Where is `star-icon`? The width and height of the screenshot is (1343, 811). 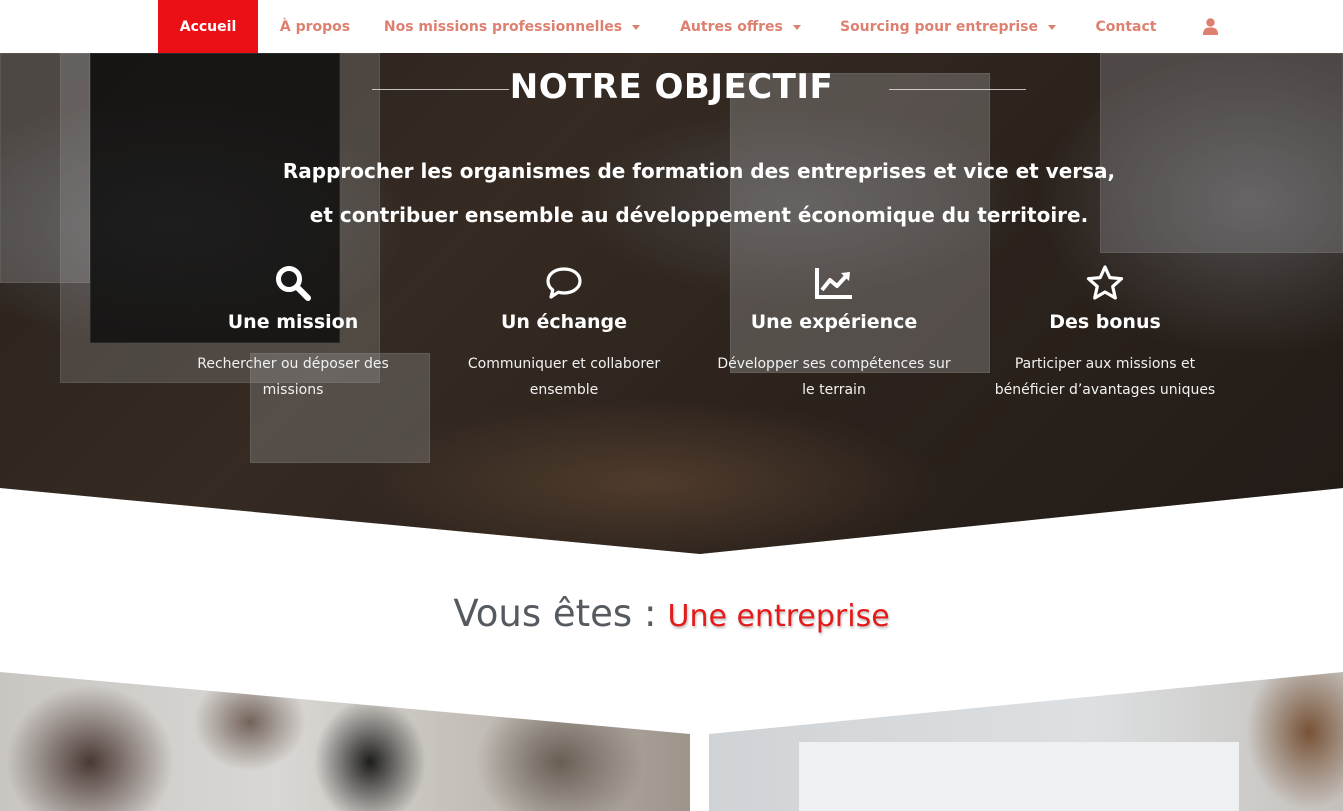
star-icon is located at coordinates (1105, 283).